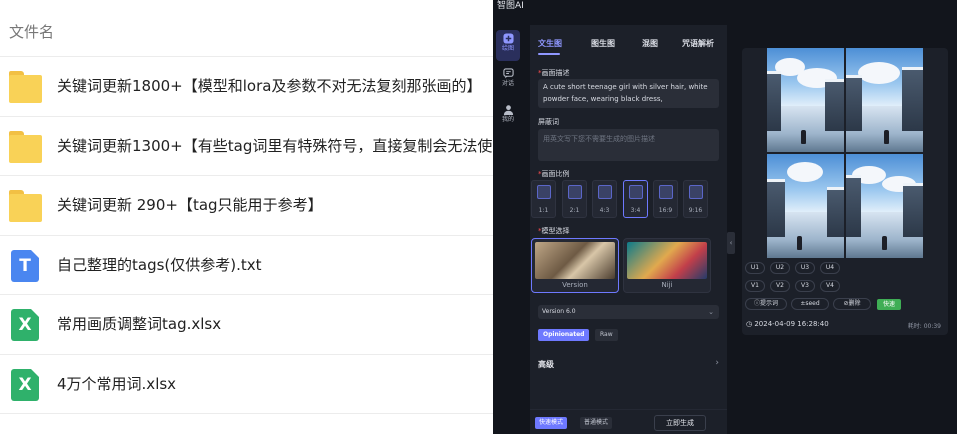 This screenshot has width=957, height=434. What do you see at coordinates (755, 268) in the screenshot?
I see `upscale-button-u1: U1` at bounding box center [755, 268].